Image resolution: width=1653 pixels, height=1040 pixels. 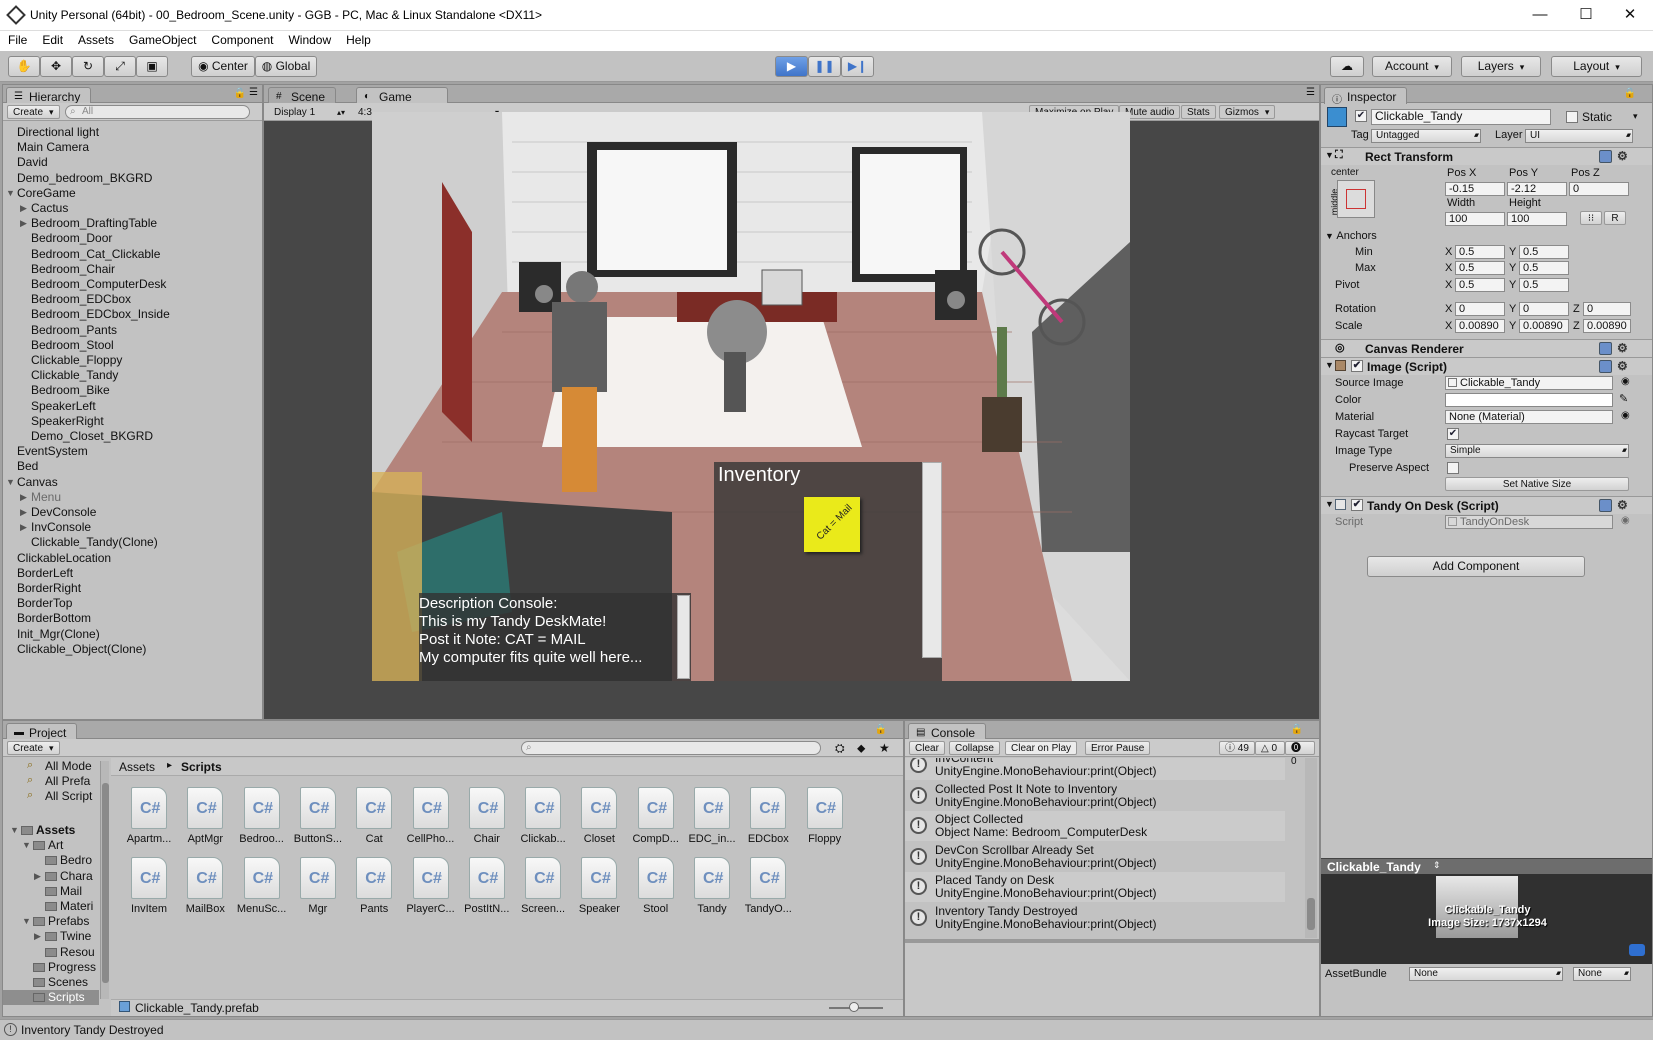 I want to click on project-search-input: ⌕, so click(x=671, y=748).